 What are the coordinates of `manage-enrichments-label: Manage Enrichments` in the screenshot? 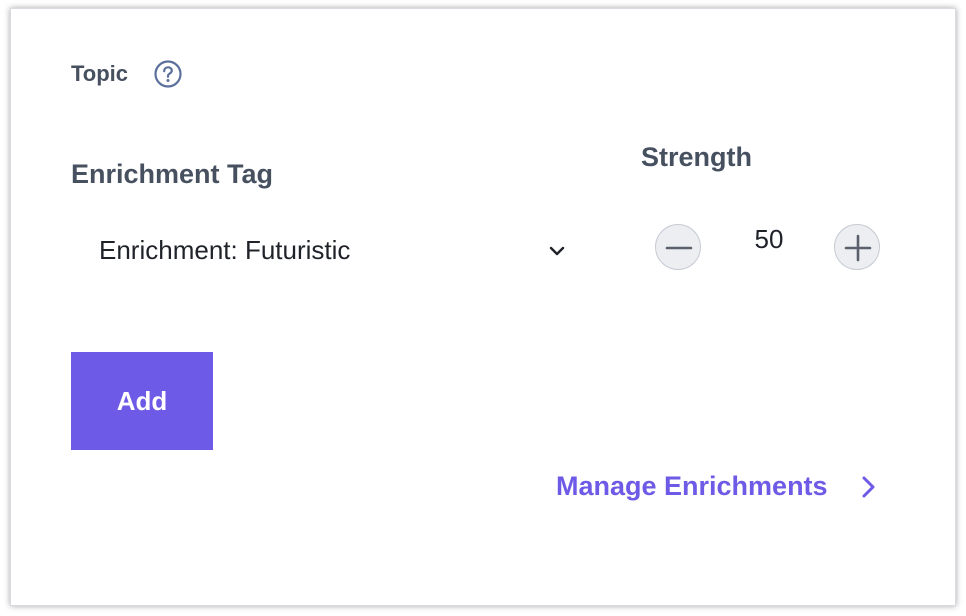 It's located at (692, 486).